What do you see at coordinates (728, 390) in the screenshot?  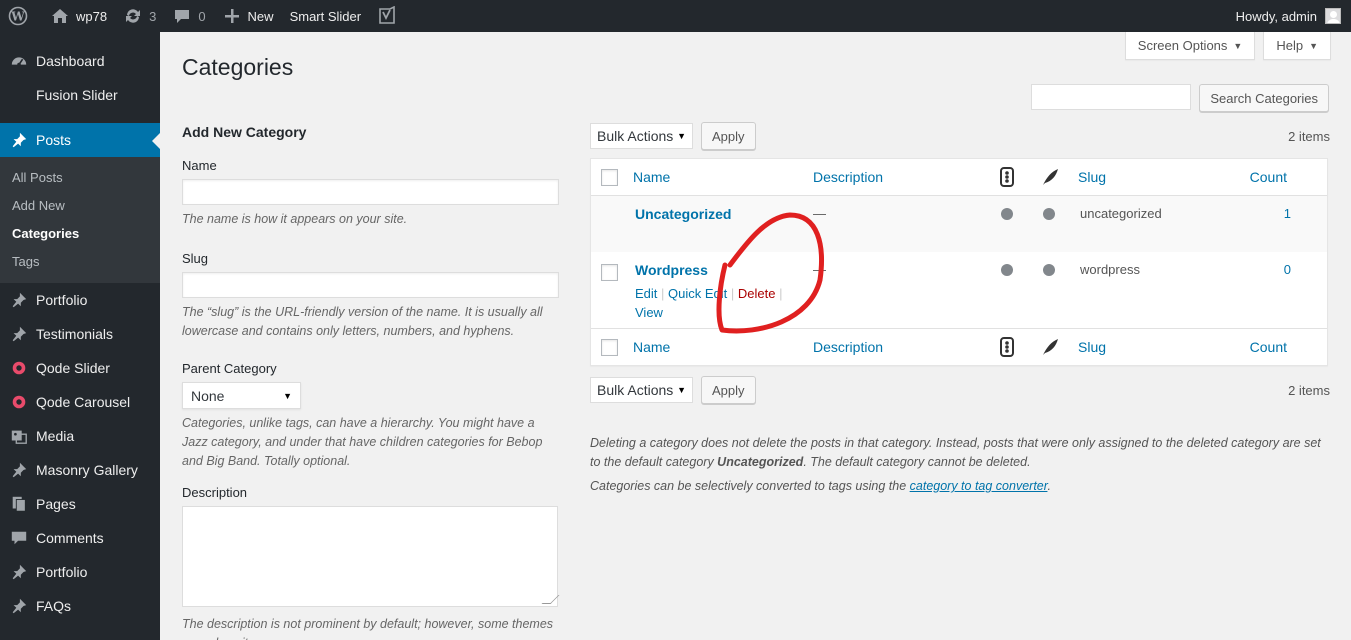 I see `apply-button-bottom: Apply` at bounding box center [728, 390].